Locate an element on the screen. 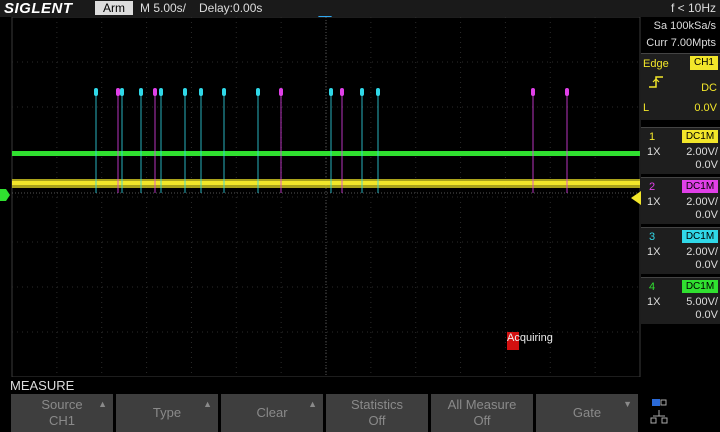 This screenshot has height=432, width=720. channel-scale: 5.00V/ is located at coordinates (702, 302).